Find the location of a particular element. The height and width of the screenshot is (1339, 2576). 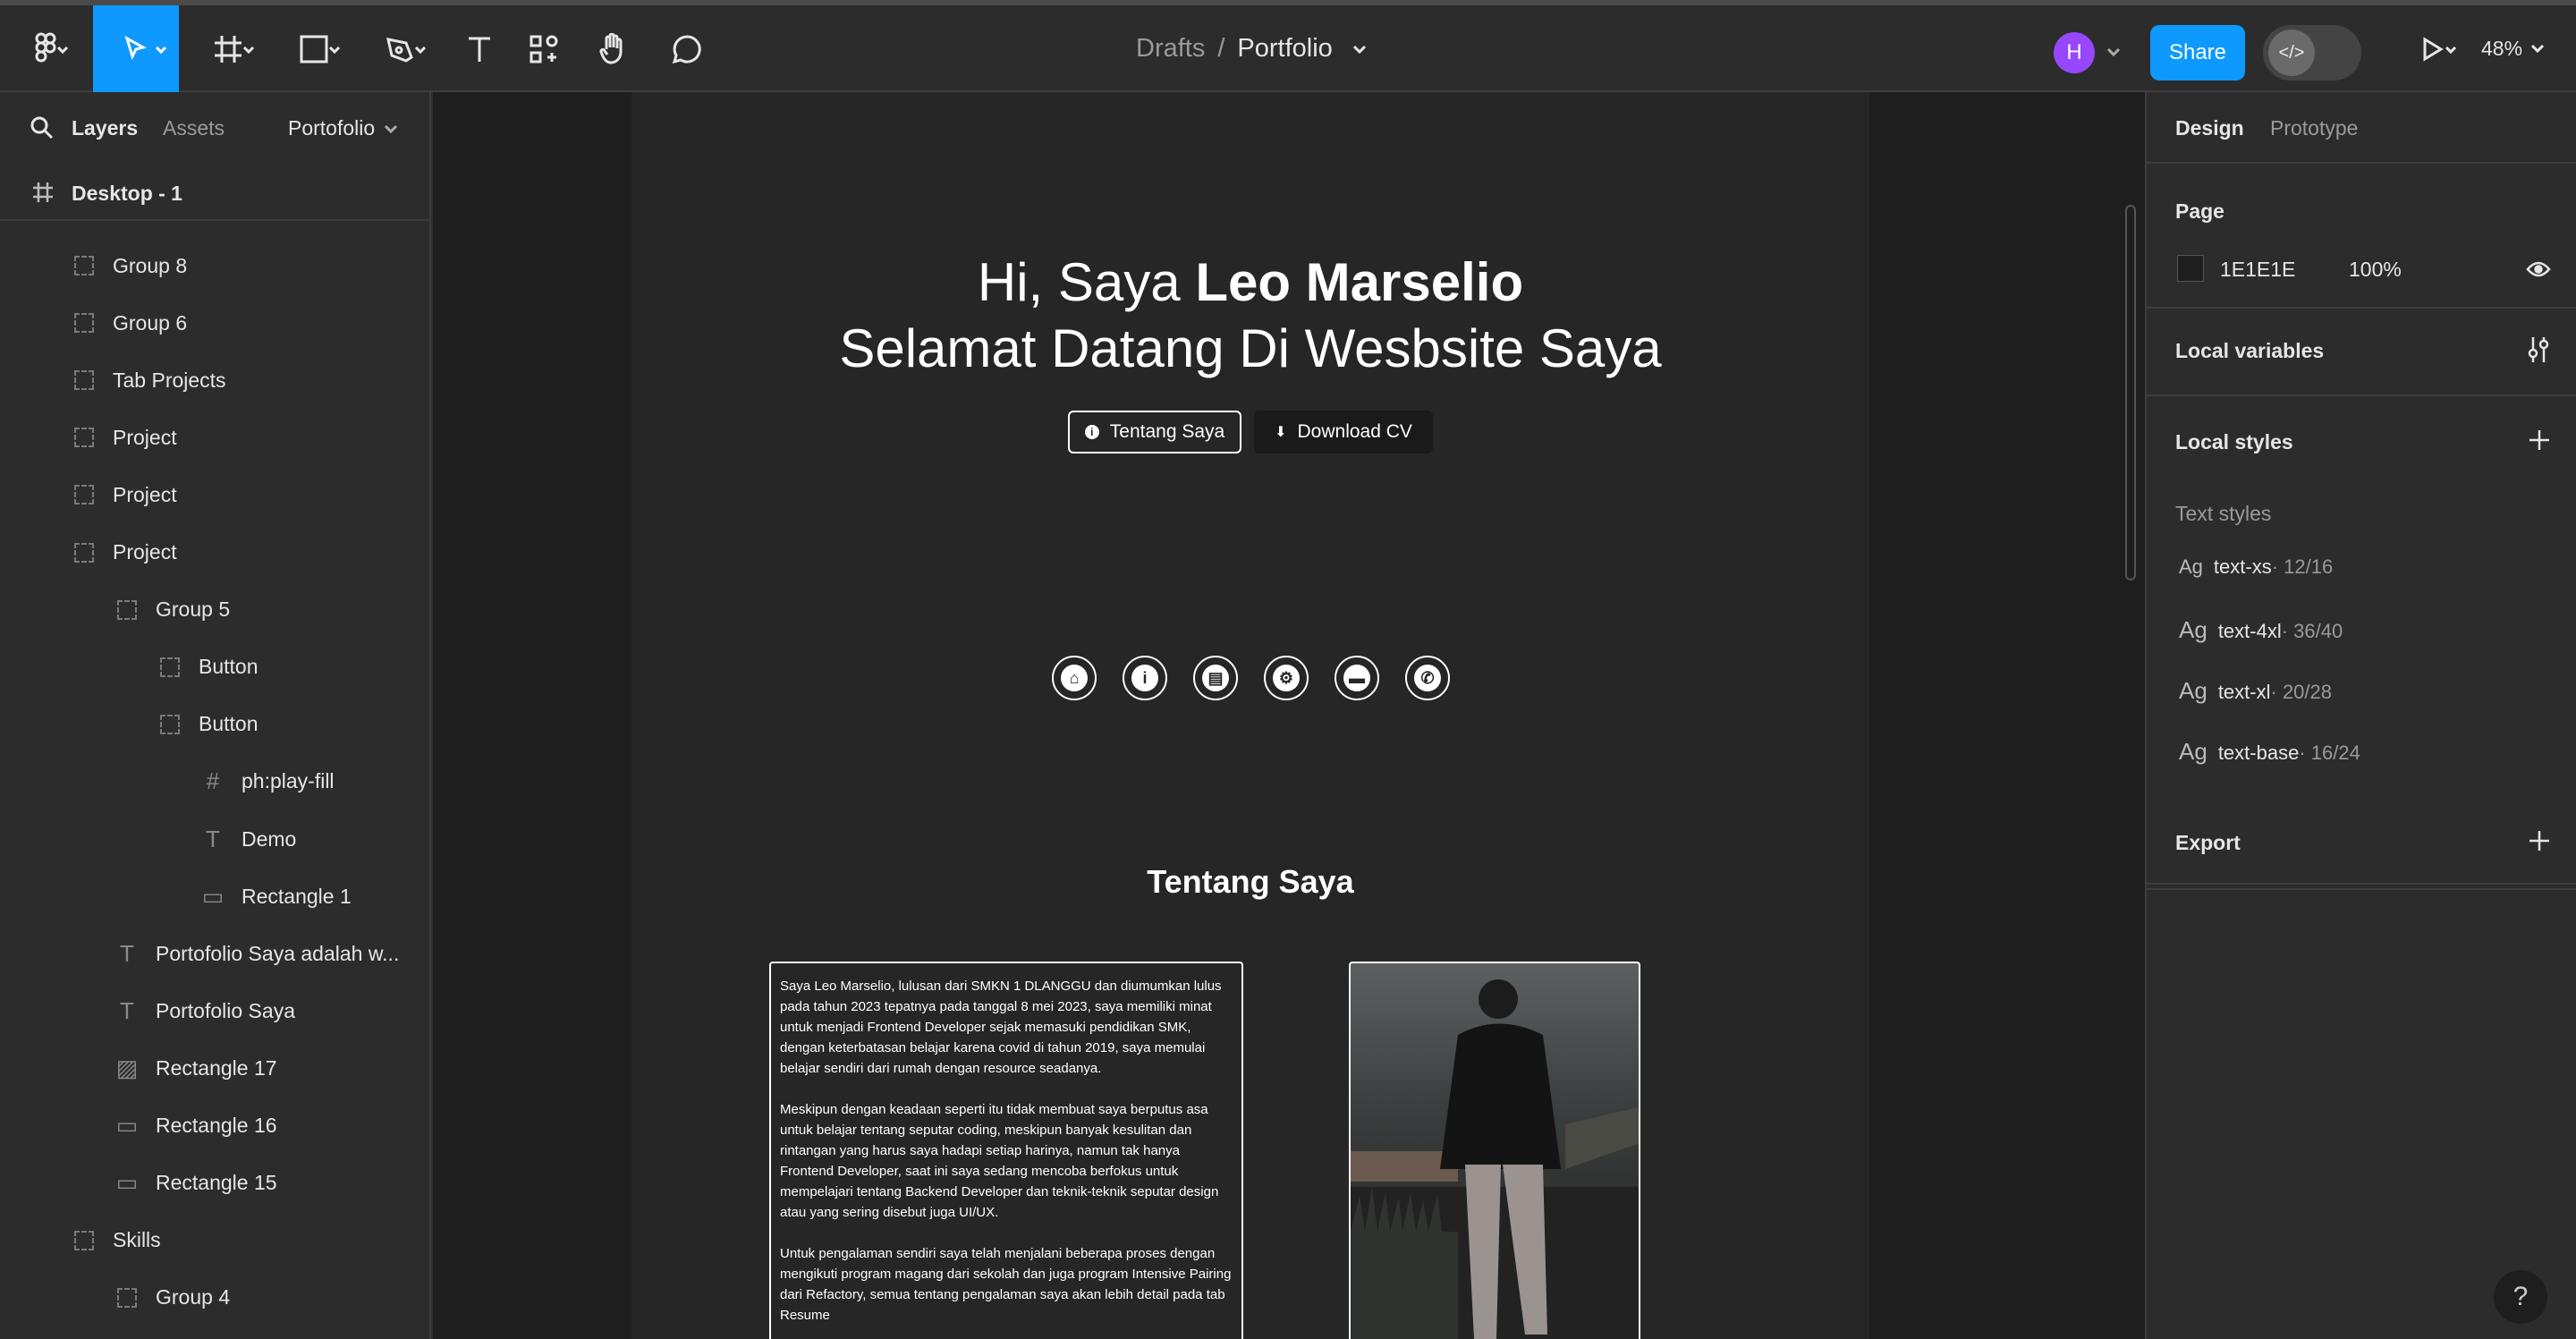

tab-prototype: Prototype is located at coordinates (2314, 128).